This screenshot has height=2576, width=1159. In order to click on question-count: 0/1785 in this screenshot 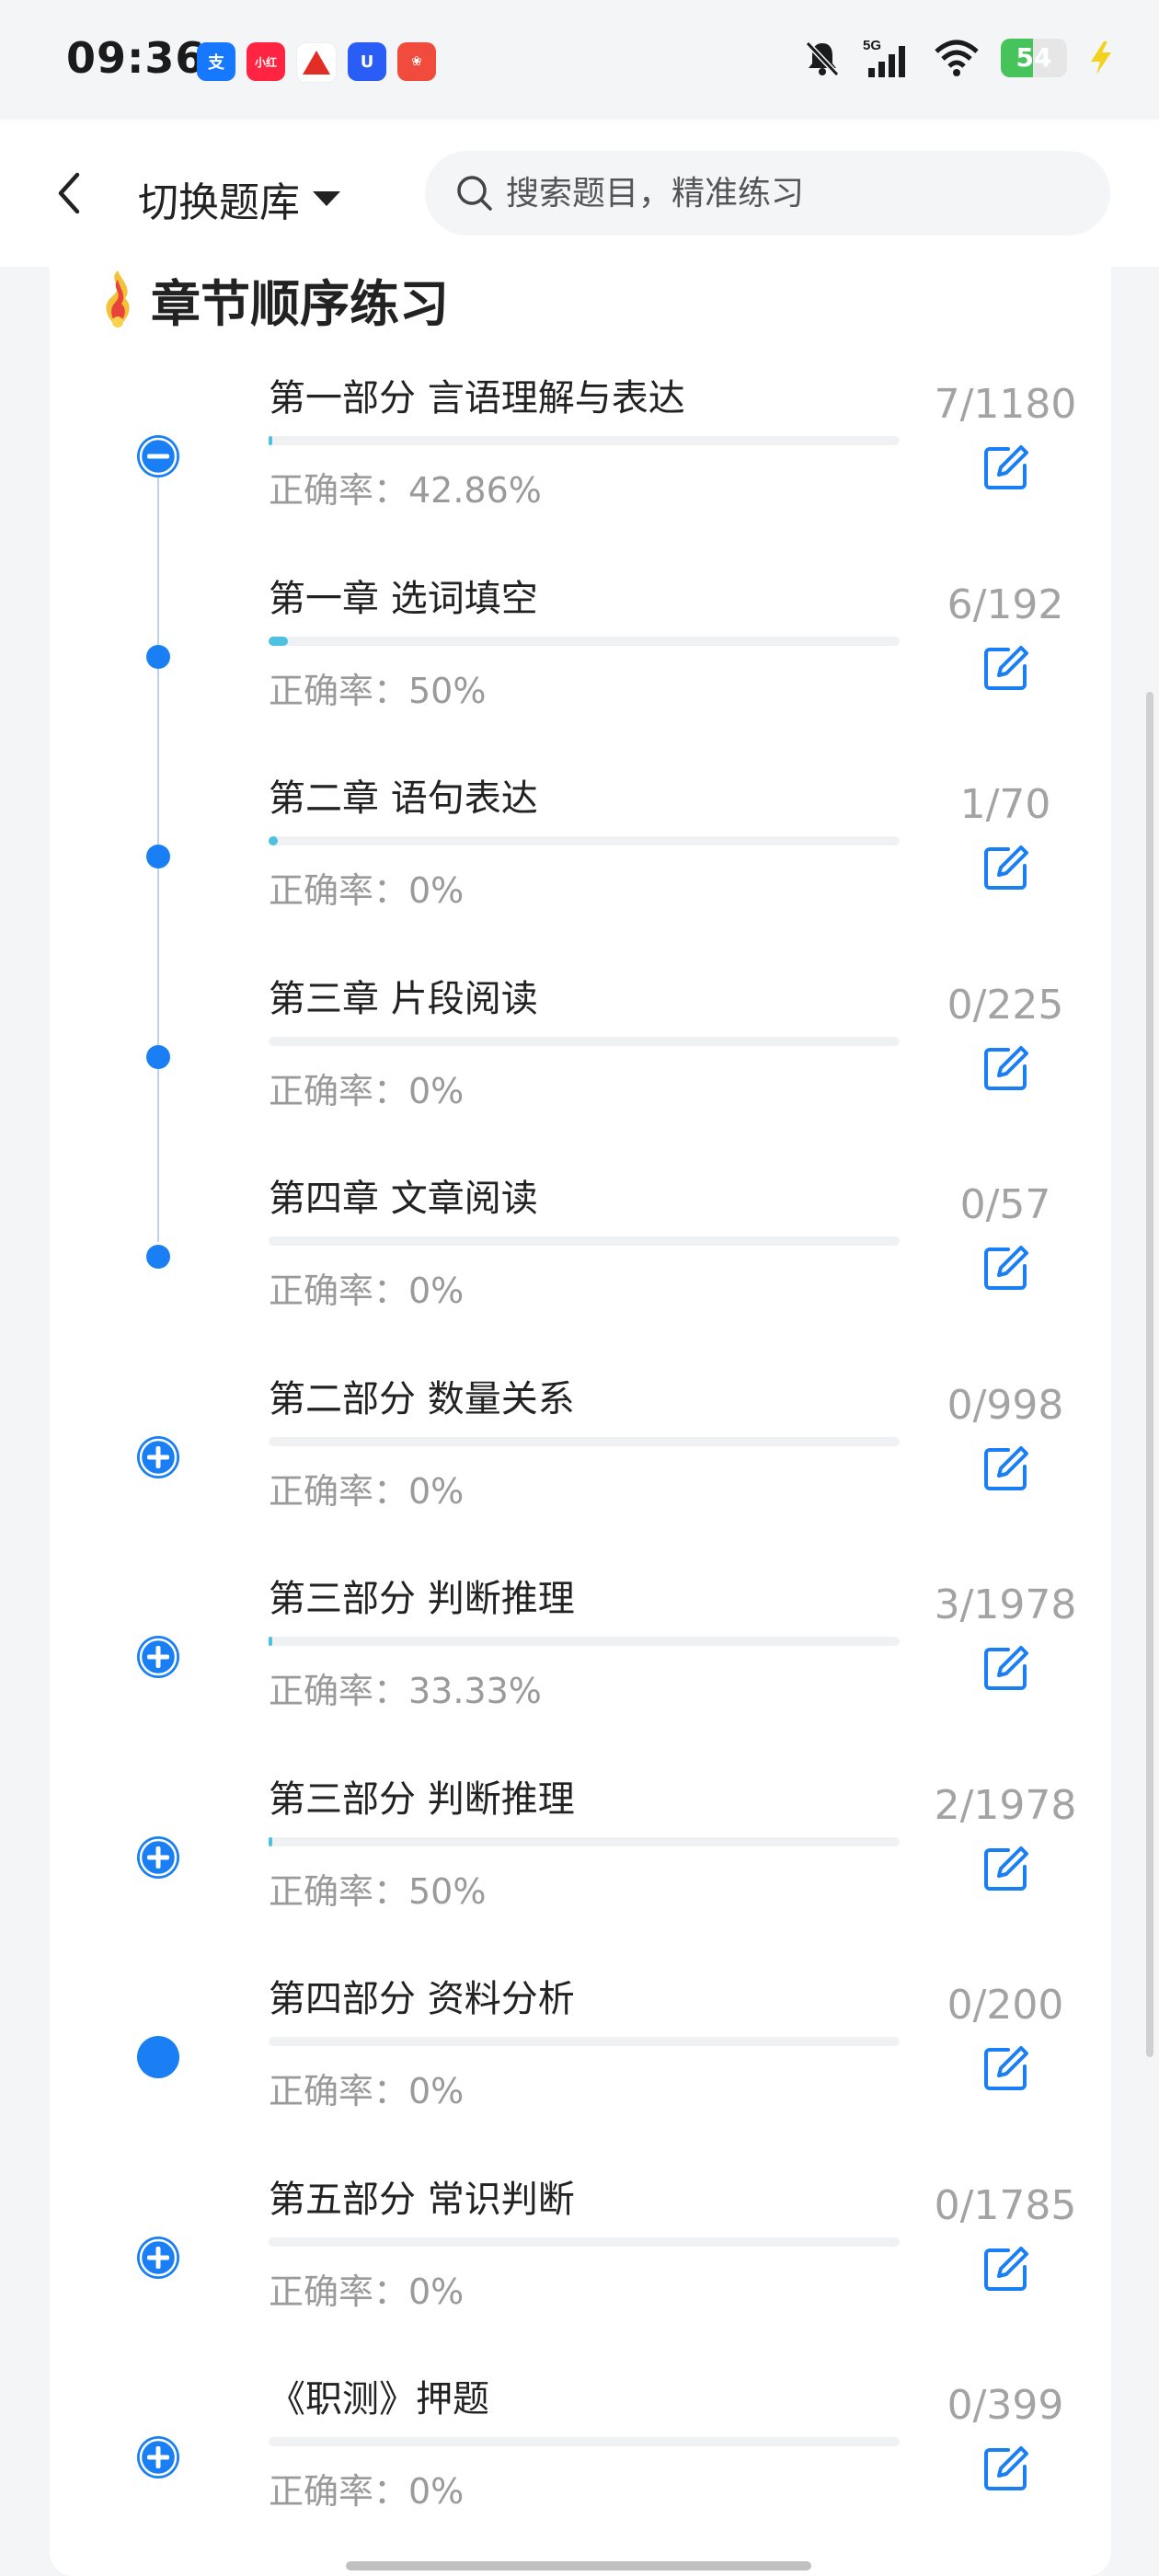, I will do `click(1005, 2205)`.